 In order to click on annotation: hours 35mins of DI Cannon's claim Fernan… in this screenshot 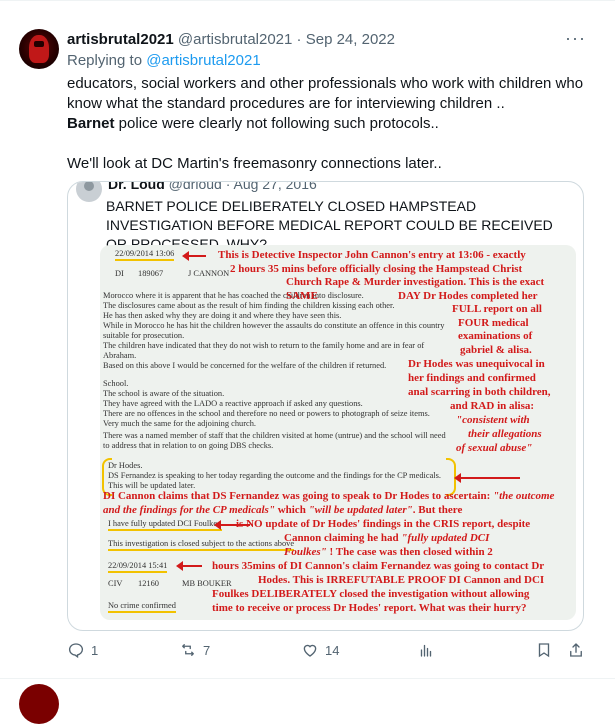, I will do `click(378, 566)`.